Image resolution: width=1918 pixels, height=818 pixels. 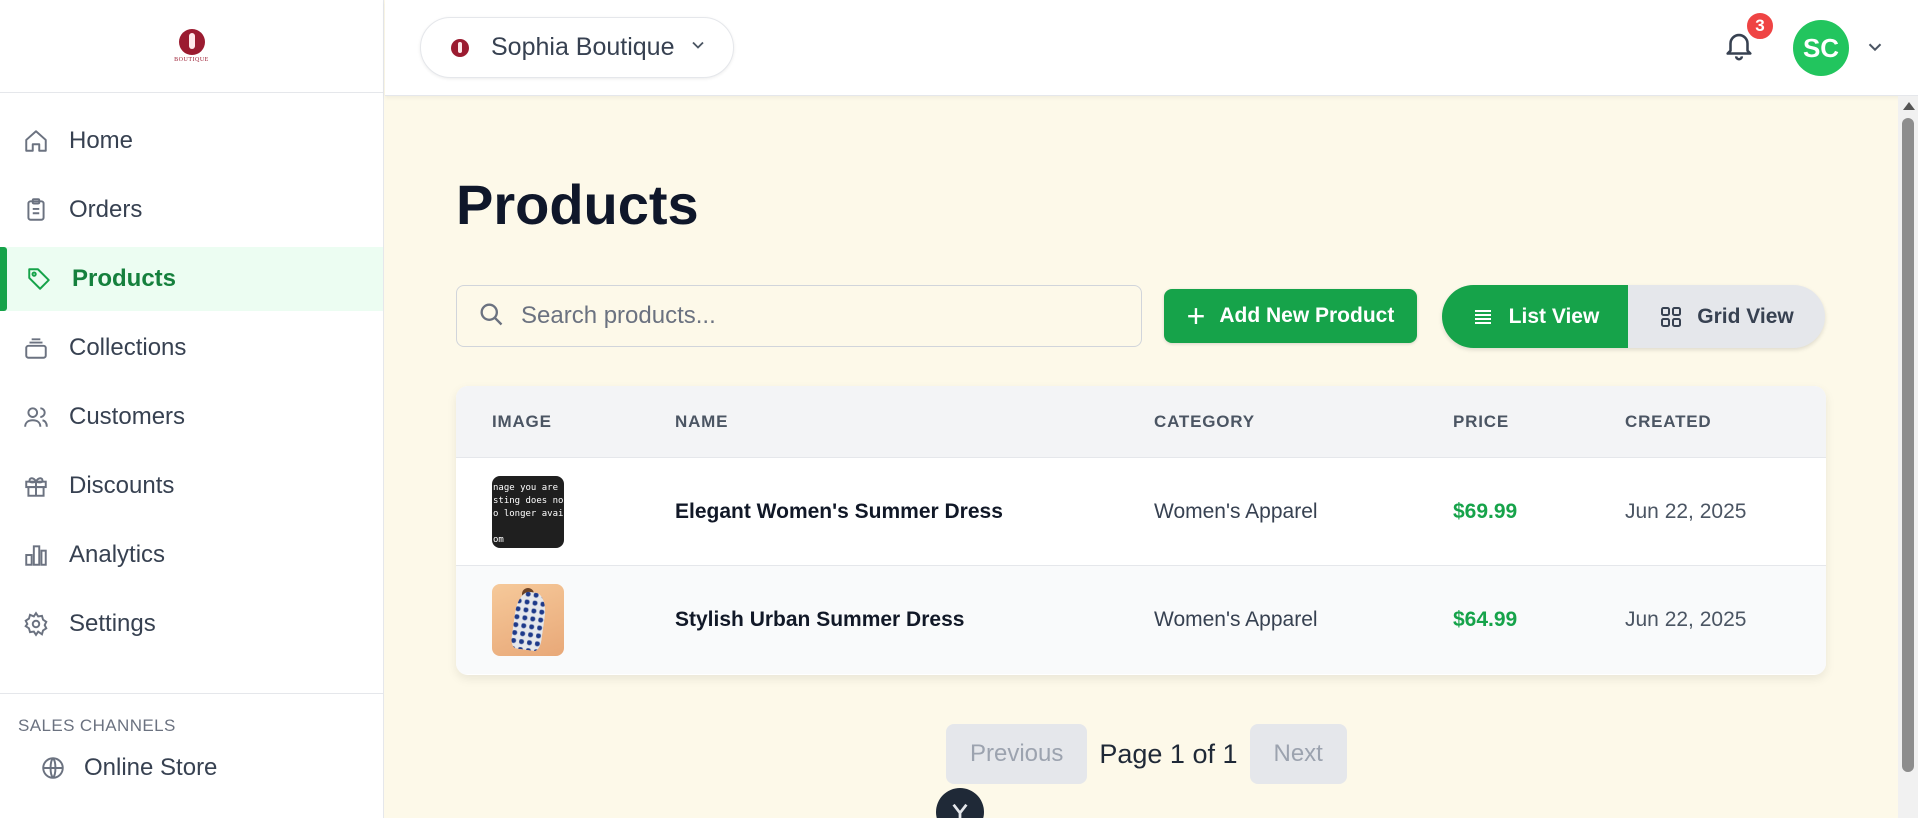 What do you see at coordinates (36, 348) in the screenshot?
I see `stack-icon` at bounding box center [36, 348].